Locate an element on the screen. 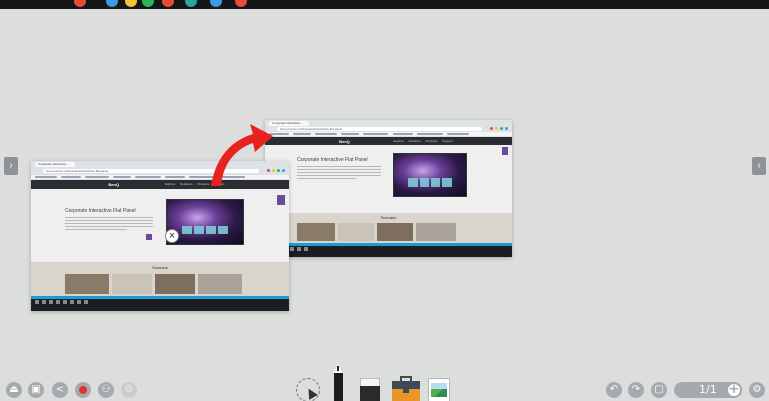 This screenshot has width=769, height=401. expand-right-panel-button: ‹ is located at coordinates (759, 166).